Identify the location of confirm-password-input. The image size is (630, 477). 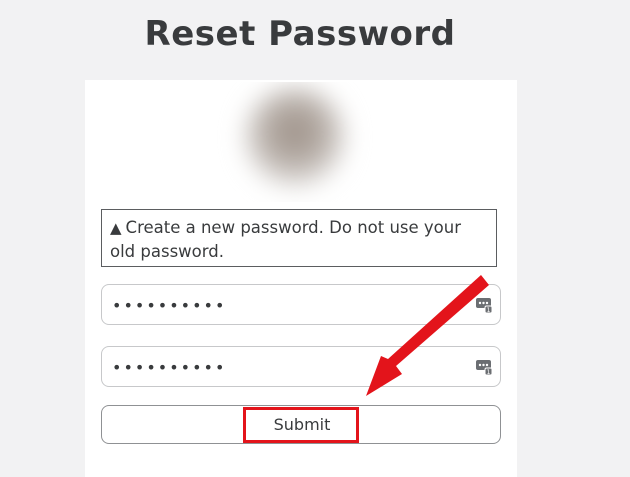
(282, 367).